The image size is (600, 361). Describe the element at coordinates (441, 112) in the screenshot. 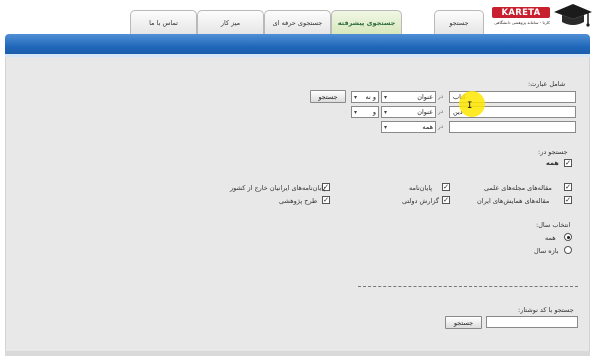

I see `in-label-2: در` at that location.